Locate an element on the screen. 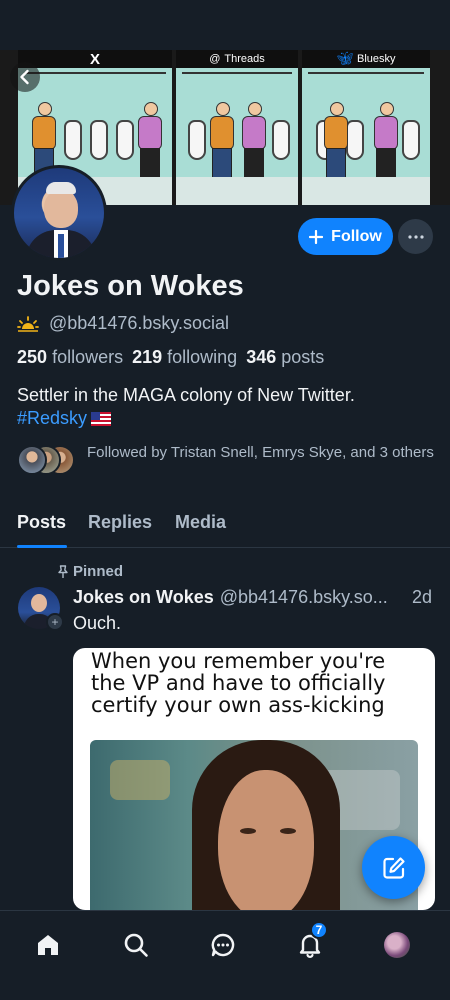 The height and width of the screenshot is (1000, 450). nav-notifications: 7 is located at coordinates (310, 943).